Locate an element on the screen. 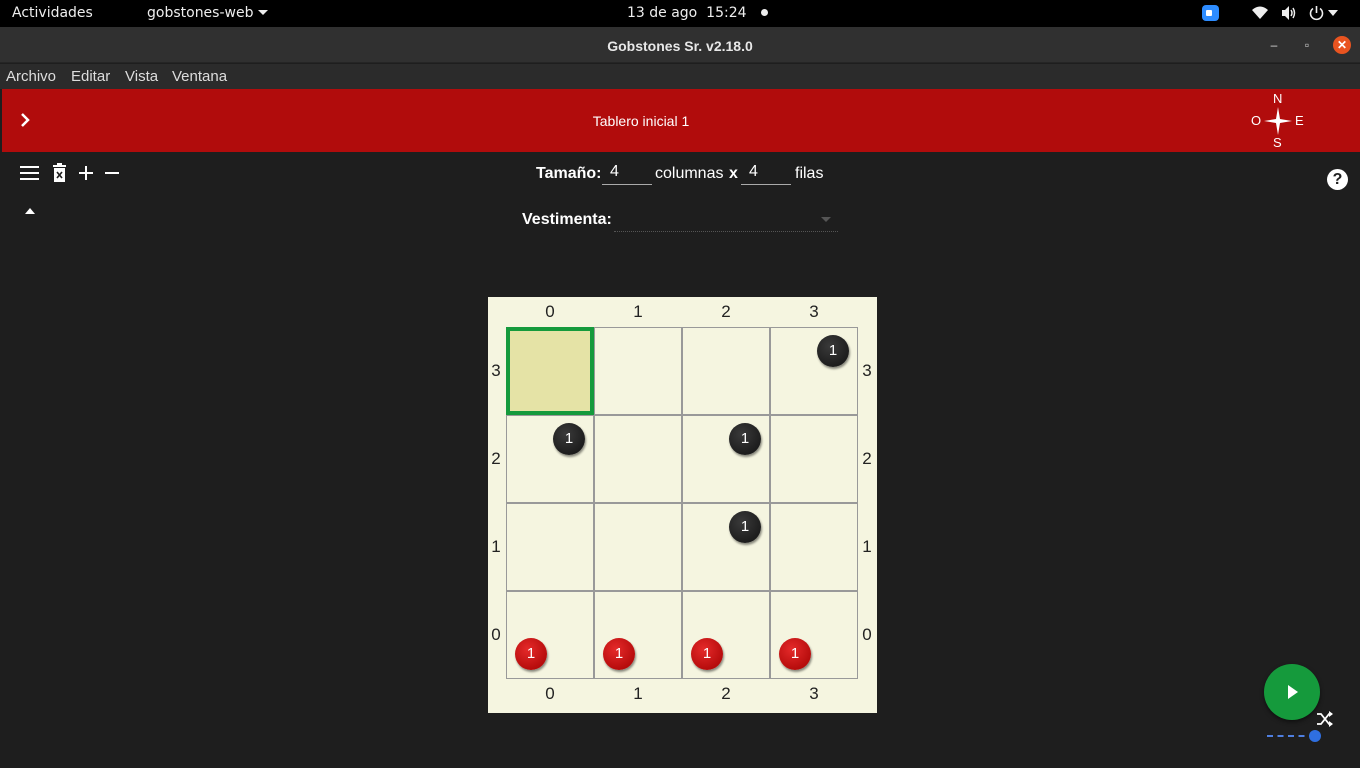  close-button: ✕ is located at coordinates (1342, 45).